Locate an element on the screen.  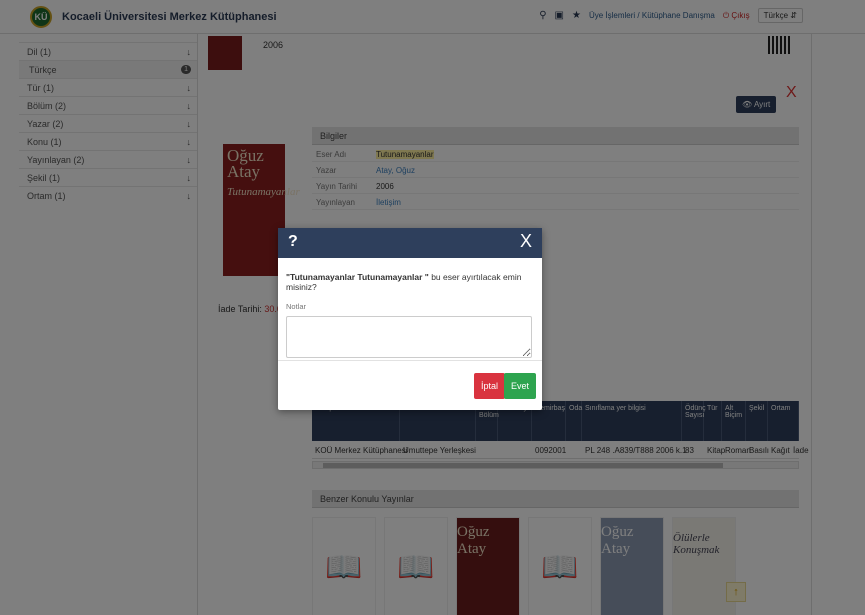
question-icon: ? is located at coordinates (293, 241).